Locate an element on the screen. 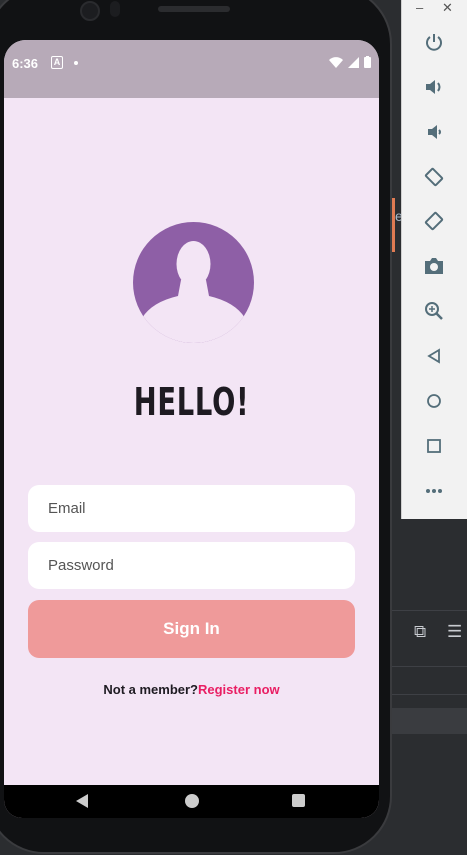 Image resolution: width=467 pixels, height=855 pixels. power-icon is located at coordinates (434, 42).